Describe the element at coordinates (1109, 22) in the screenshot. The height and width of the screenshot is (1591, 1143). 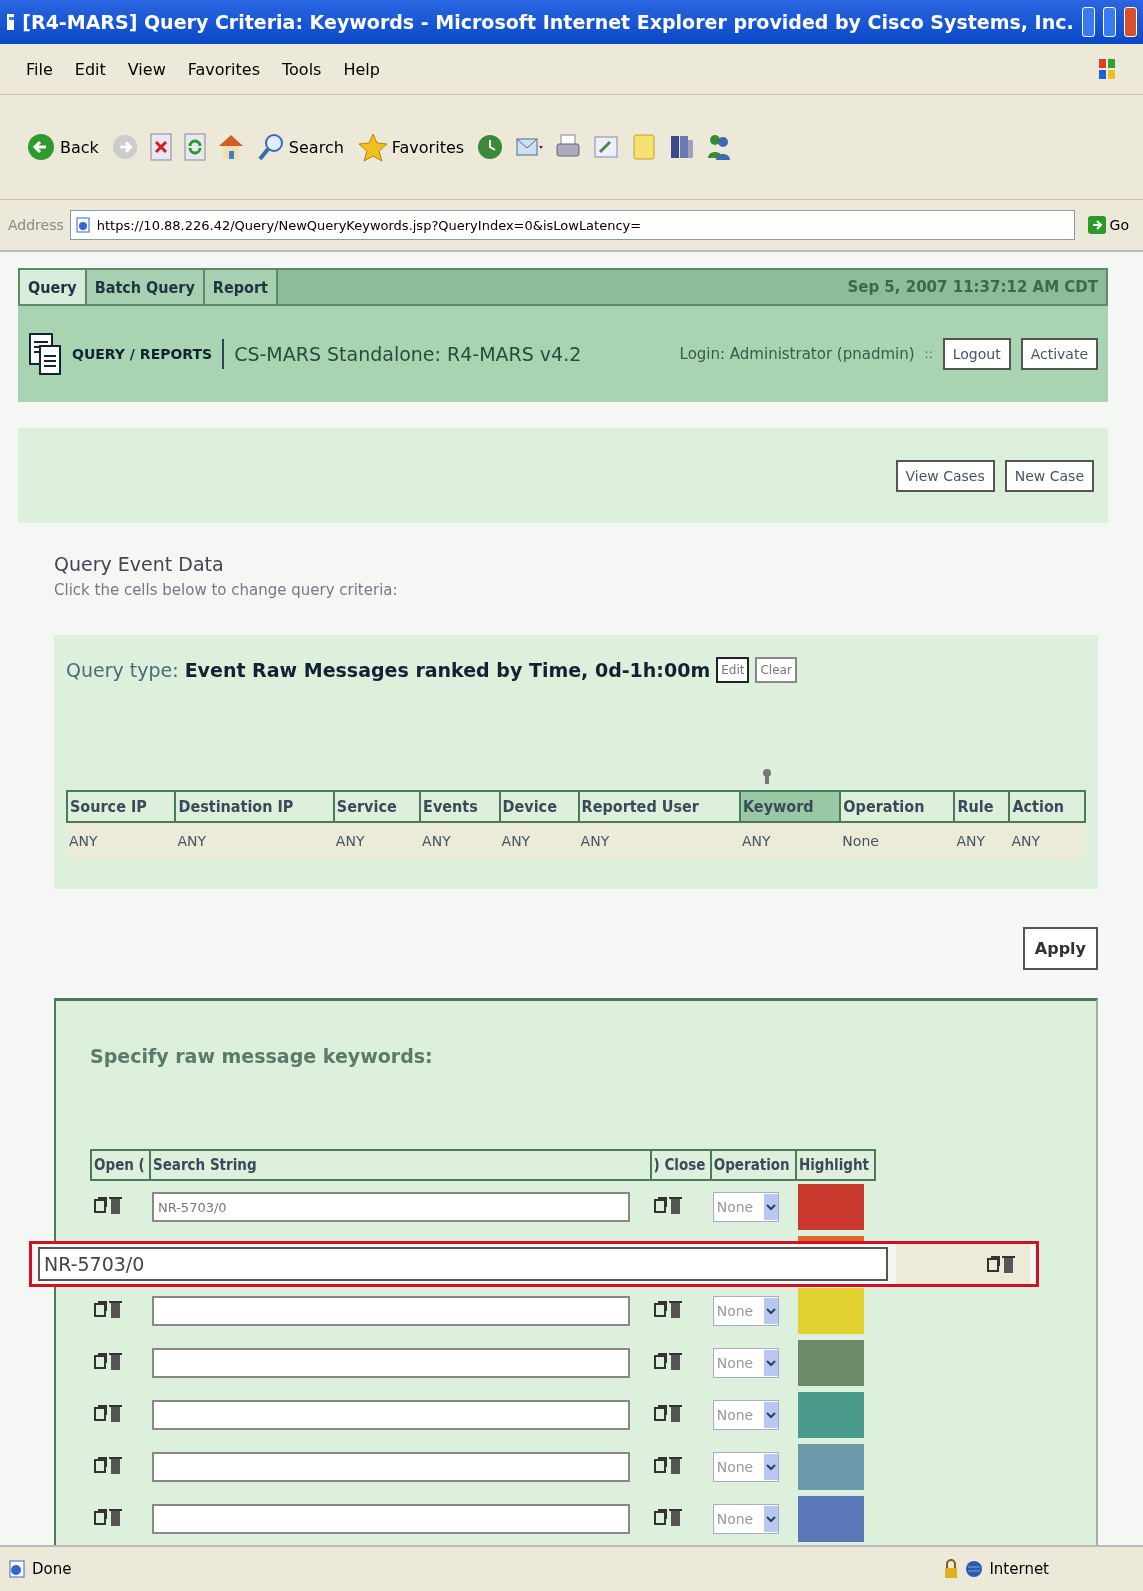
I see `maximize-button` at that location.